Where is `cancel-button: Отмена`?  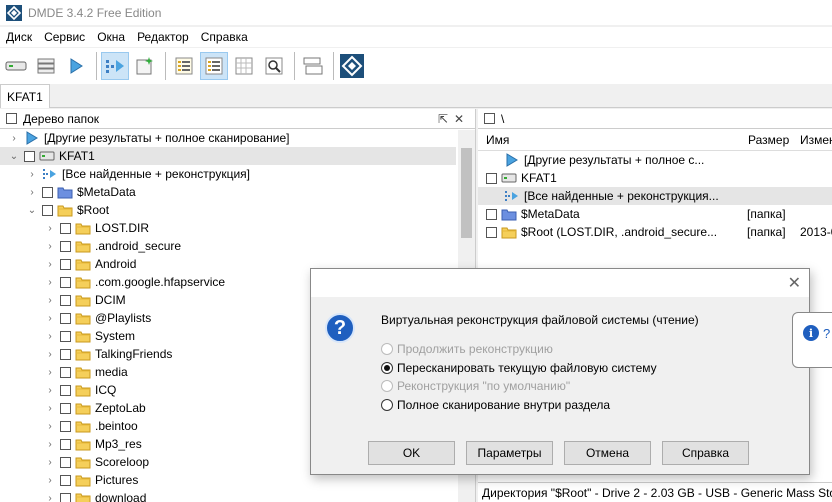
cancel-button: Отмена is located at coordinates (607, 453).